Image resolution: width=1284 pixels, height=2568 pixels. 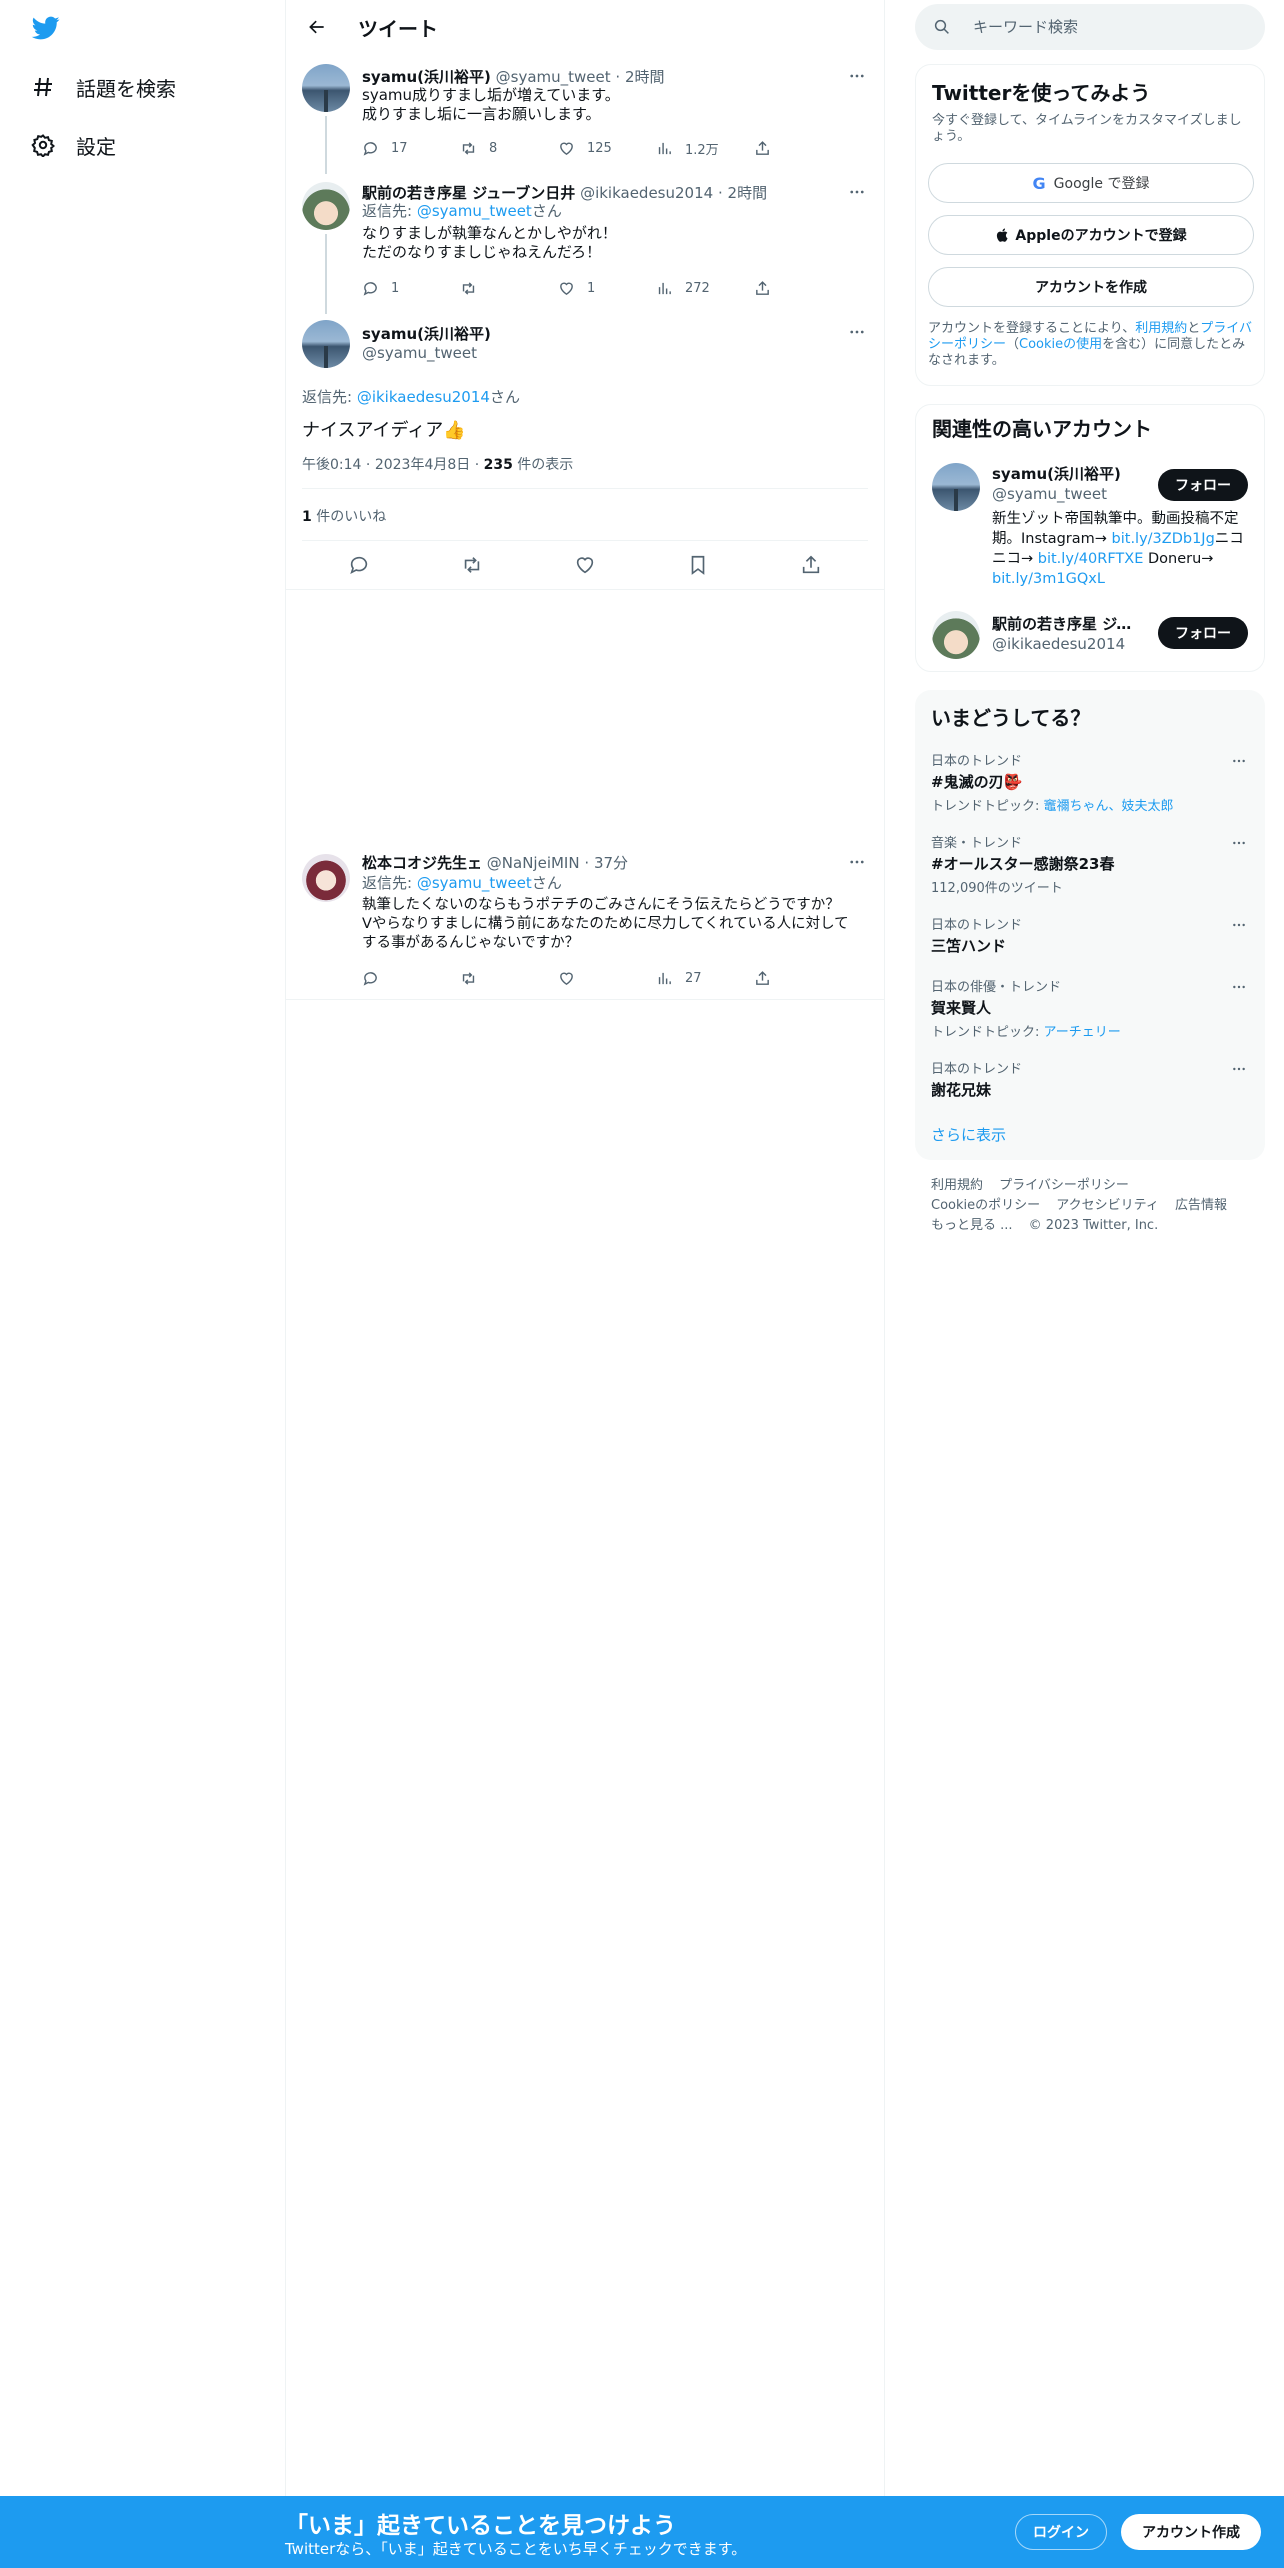 What do you see at coordinates (607, 978) in the screenshot?
I see `like-button` at bounding box center [607, 978].